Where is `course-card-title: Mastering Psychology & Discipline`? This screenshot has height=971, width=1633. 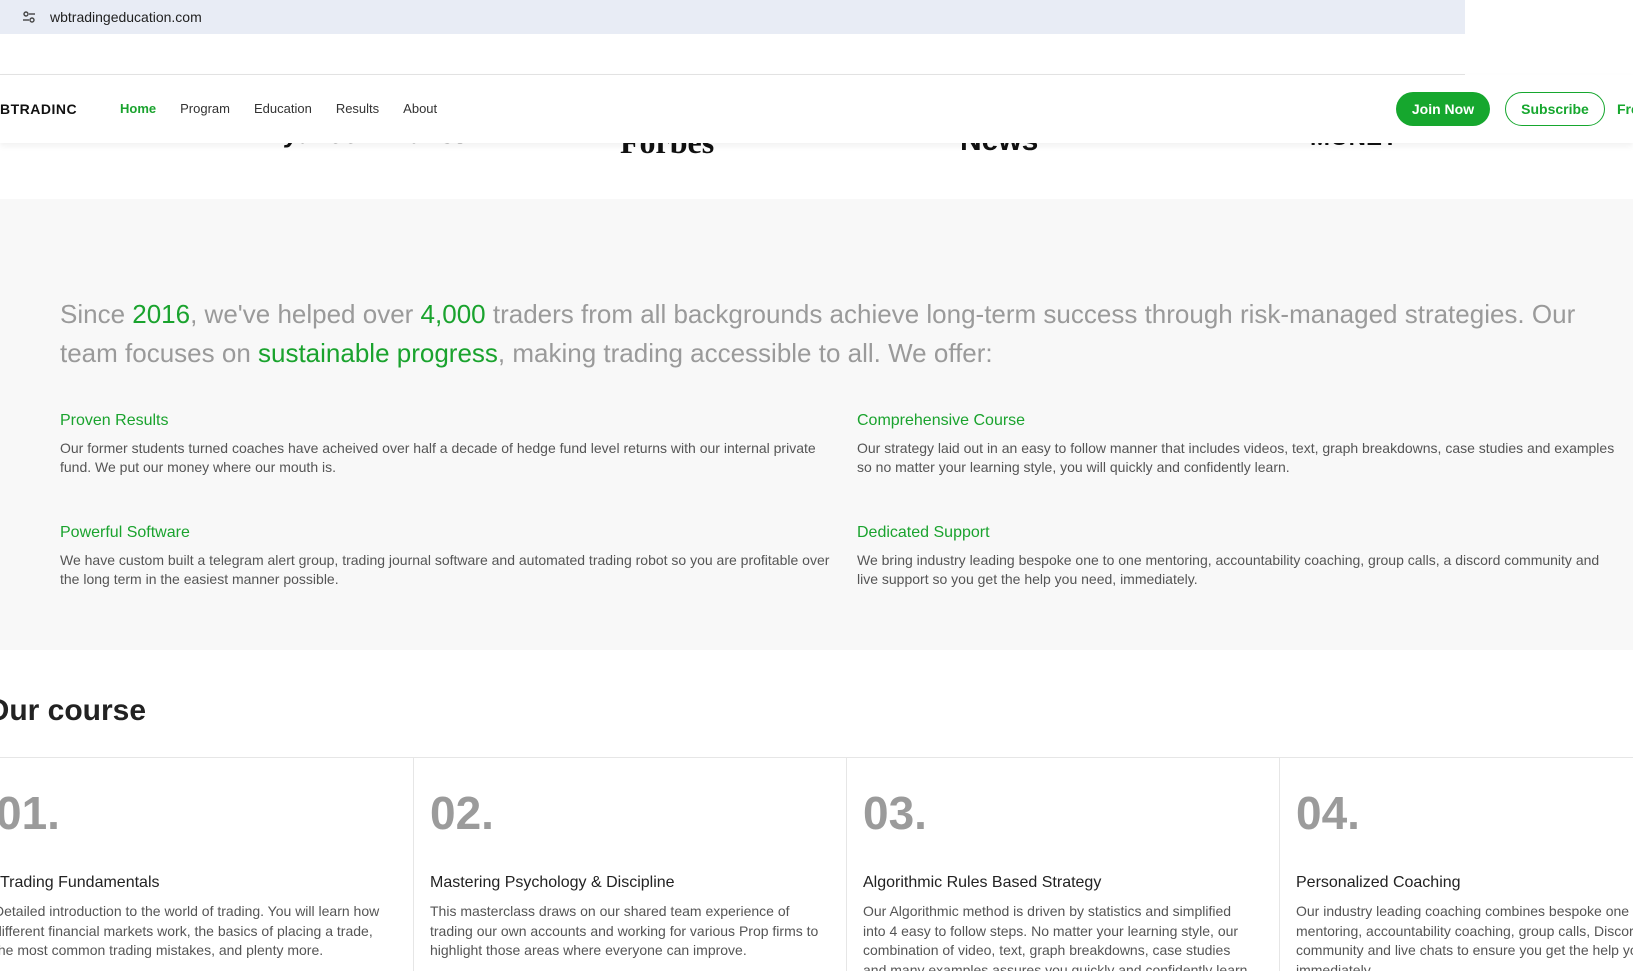
course-card-title: Mastering Psychology & Discipline is located at coordinates (552, 882).